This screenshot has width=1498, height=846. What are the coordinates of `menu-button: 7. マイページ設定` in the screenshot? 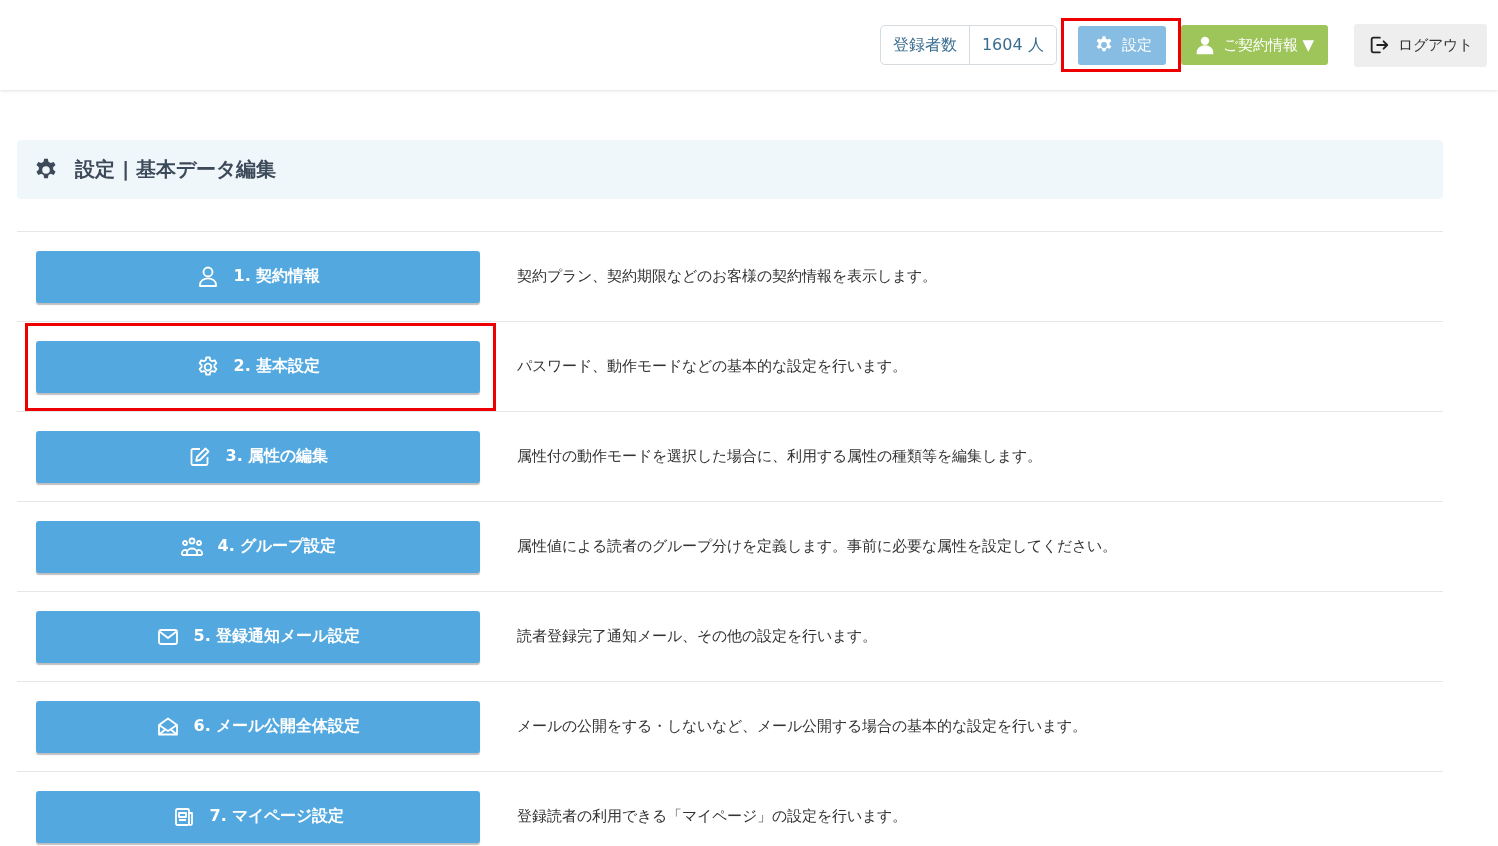 It's located at (258, 816).